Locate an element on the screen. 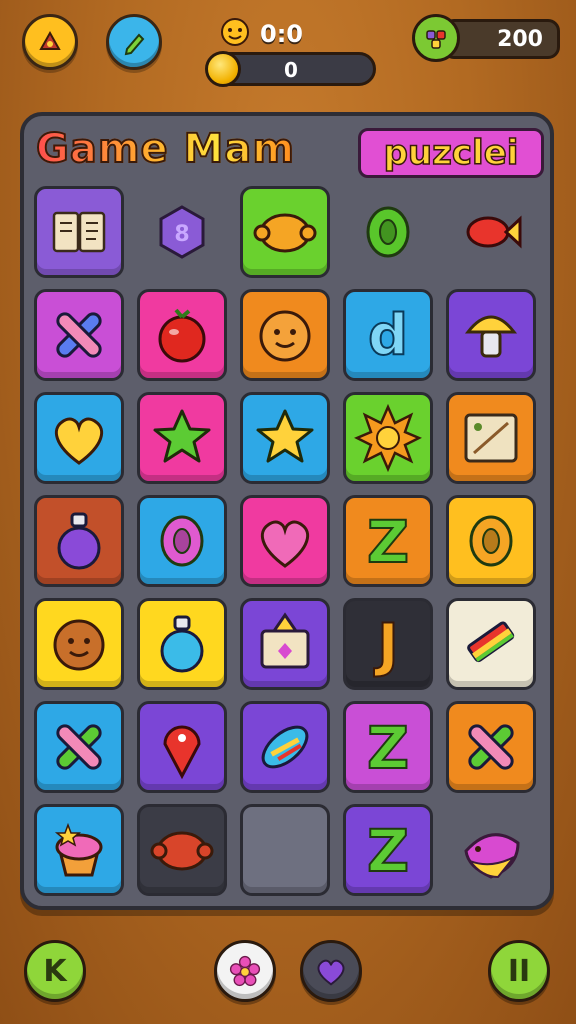 The width and height of the screenshot is (576, 1024). edit-button is located at coordinates (134, 42).